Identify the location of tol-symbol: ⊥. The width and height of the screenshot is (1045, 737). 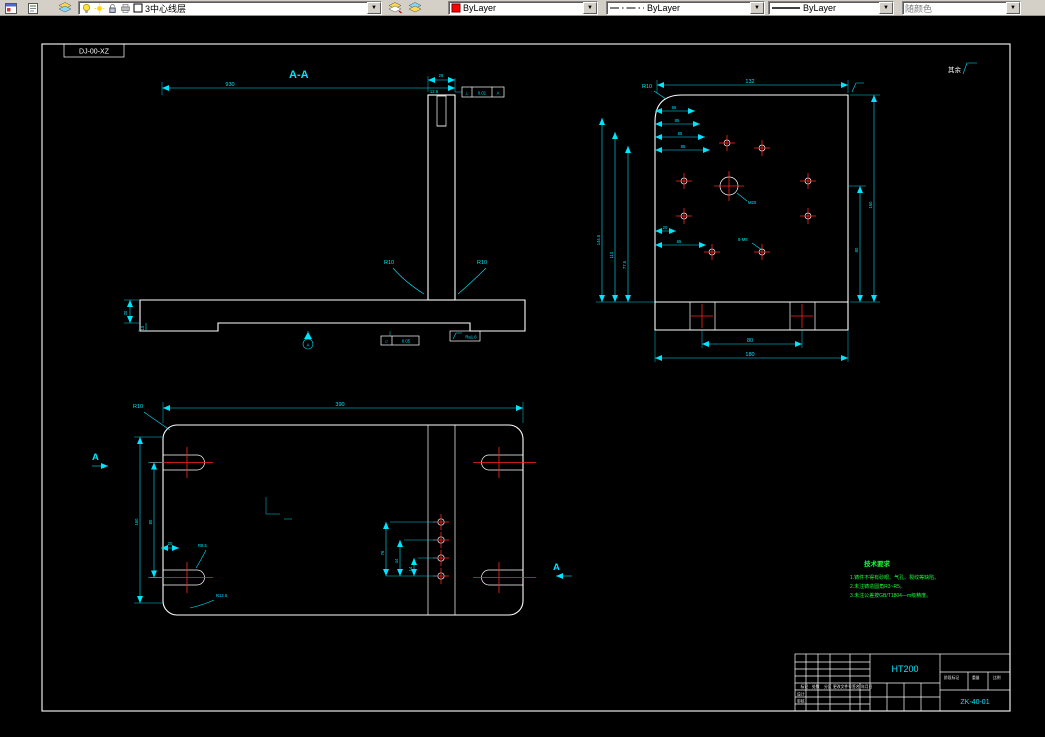
(467, 93).